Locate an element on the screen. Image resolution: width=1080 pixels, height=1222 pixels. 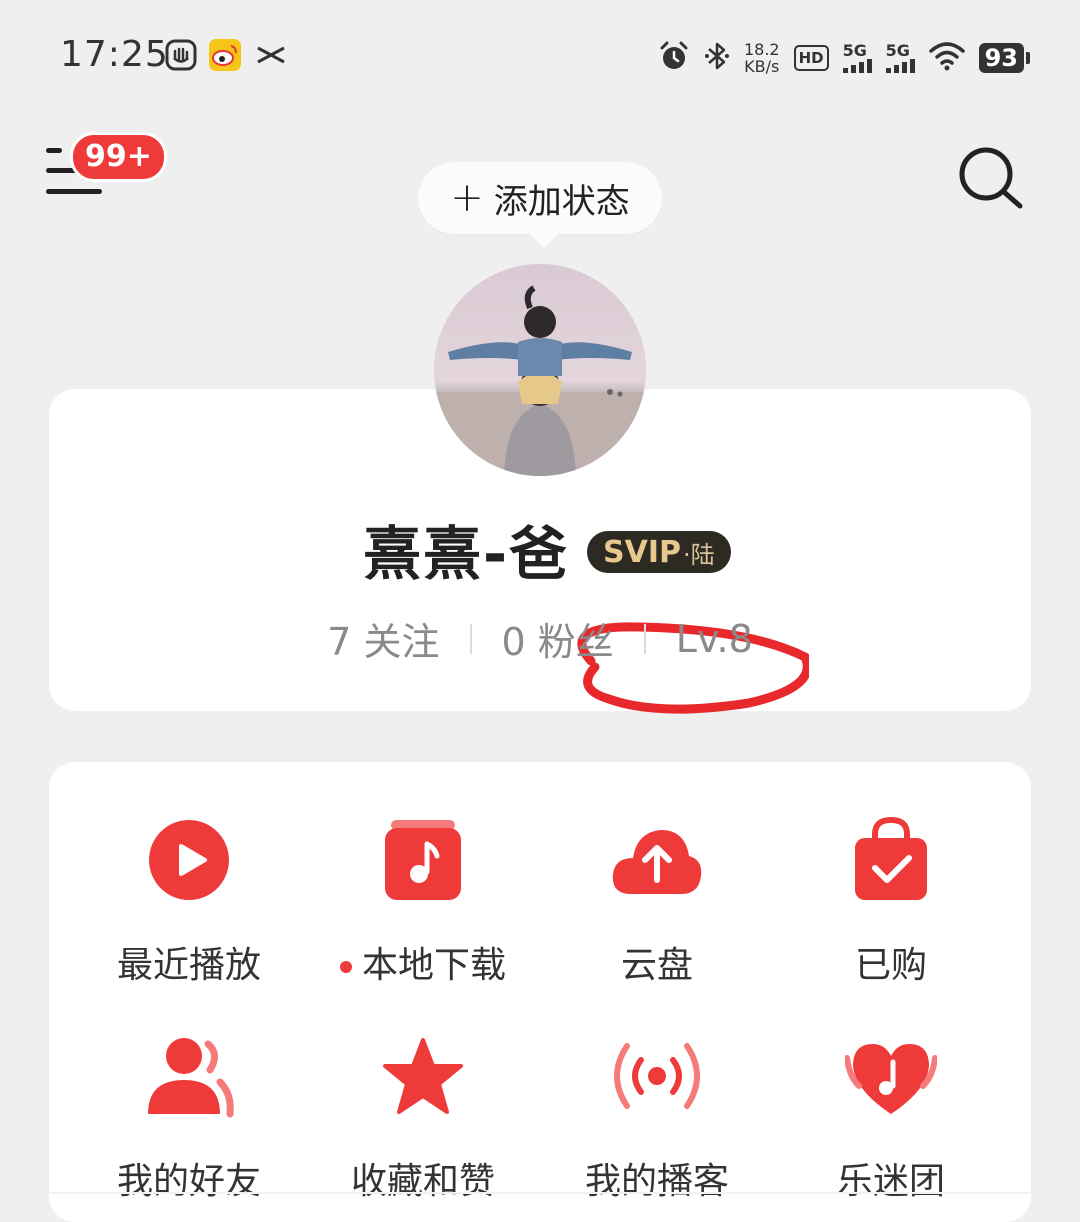
cloud-drive-item: 云盘 is located at coordinates (657, 898).